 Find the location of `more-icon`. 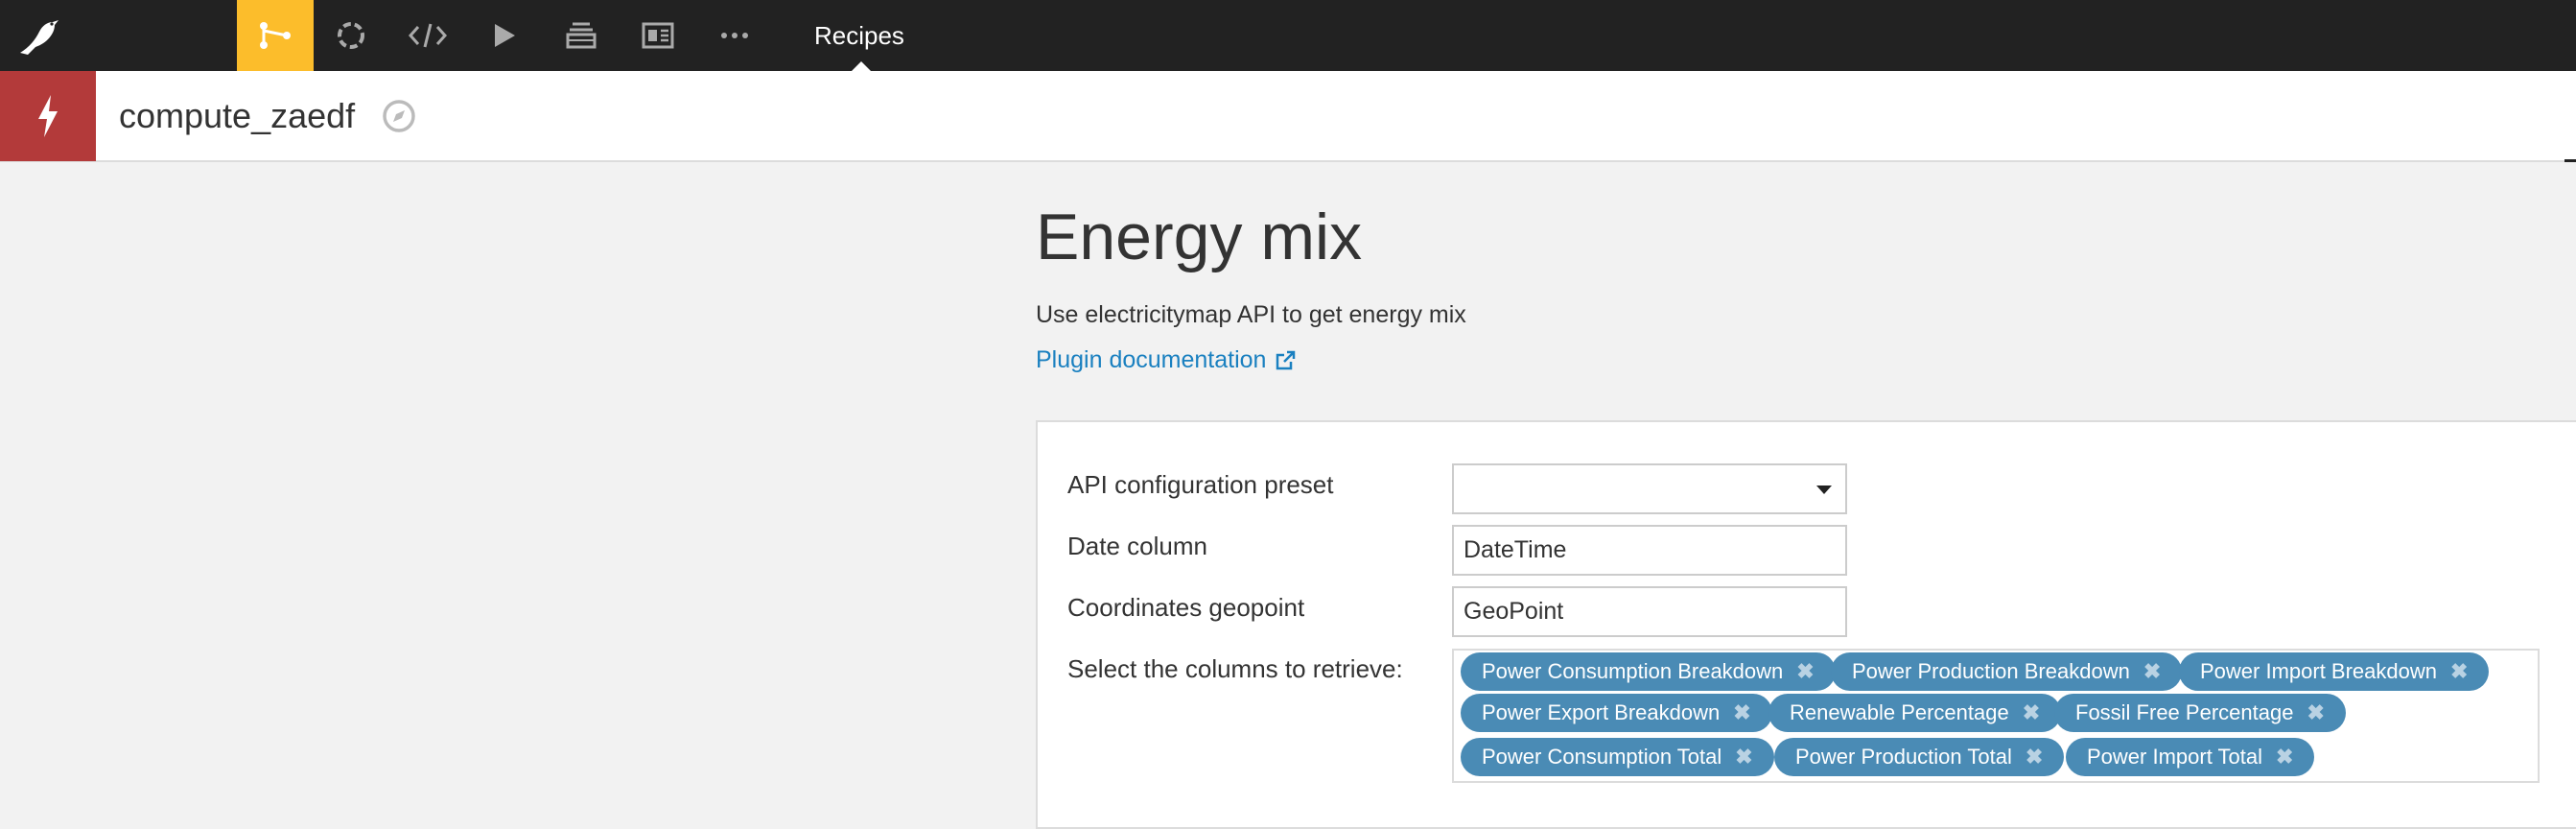

more-icon is located at coordinates (734, 35).